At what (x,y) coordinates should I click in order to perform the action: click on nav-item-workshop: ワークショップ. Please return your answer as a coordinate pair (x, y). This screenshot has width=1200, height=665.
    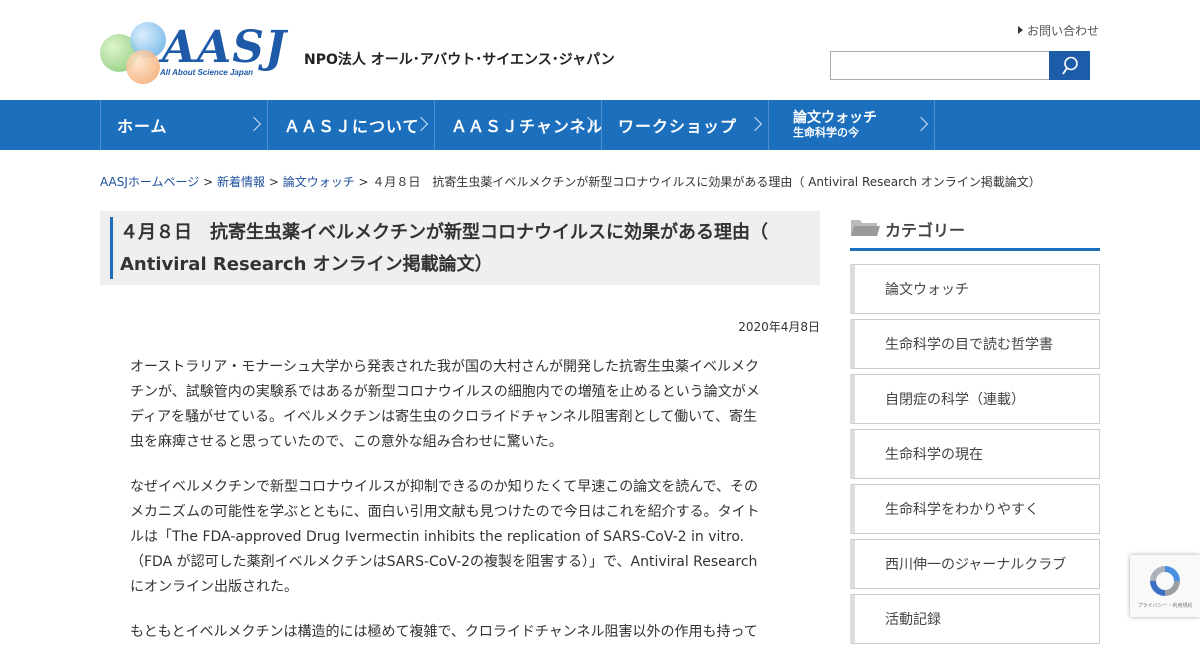
    Looking at the image, I should click on (684, 125).